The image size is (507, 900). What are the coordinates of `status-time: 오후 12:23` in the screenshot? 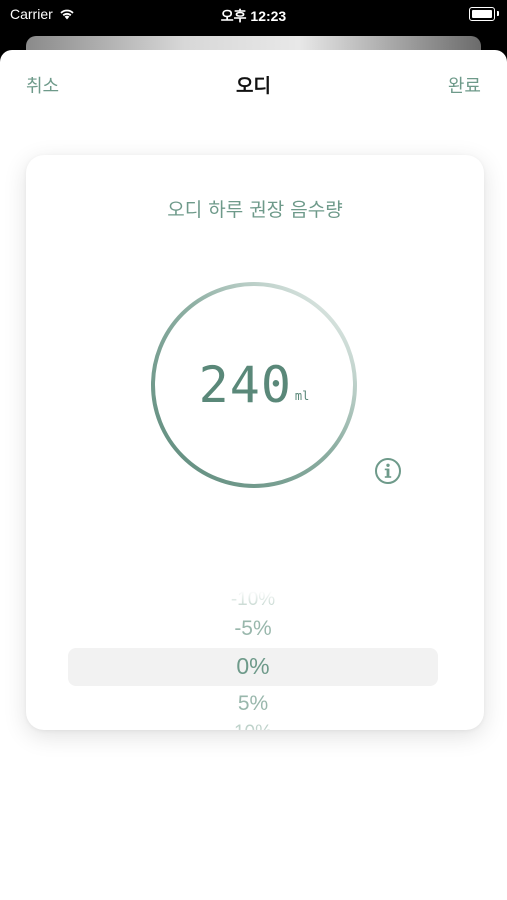 It's located at (253, 16).